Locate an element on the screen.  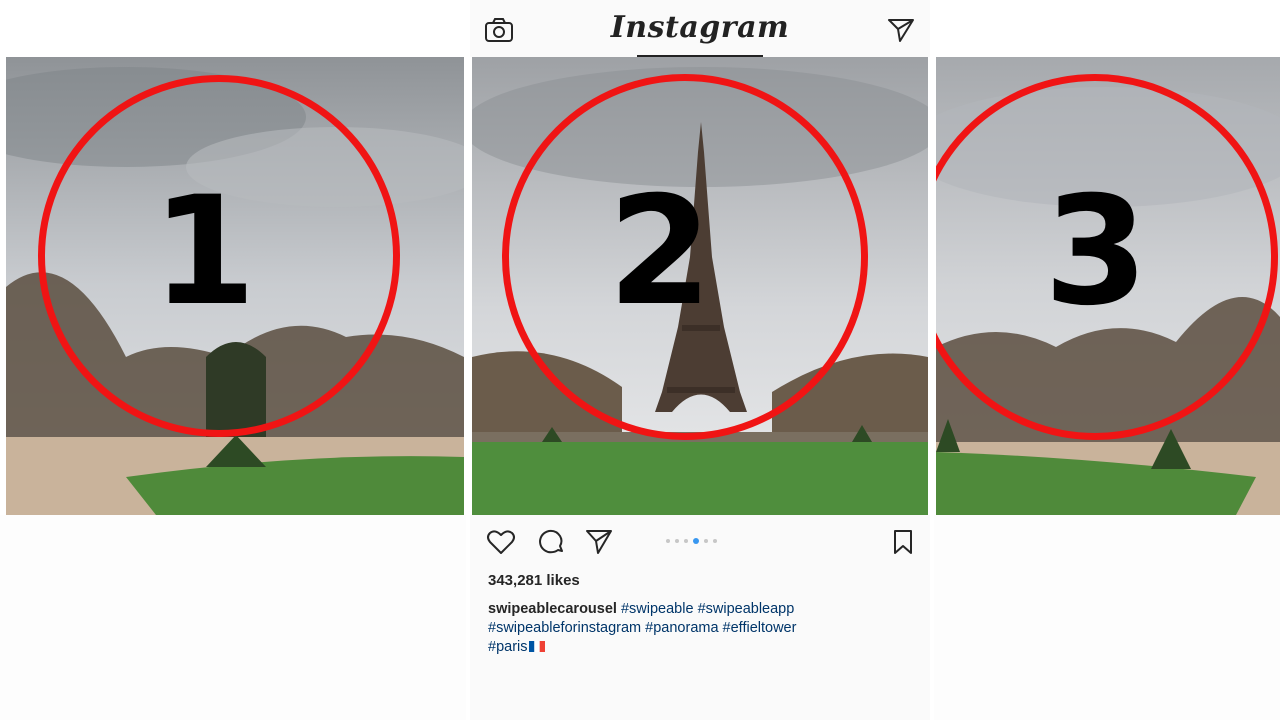
caption-line-1: #swipeable #swipeableapp is located at coordinates (707, 609).